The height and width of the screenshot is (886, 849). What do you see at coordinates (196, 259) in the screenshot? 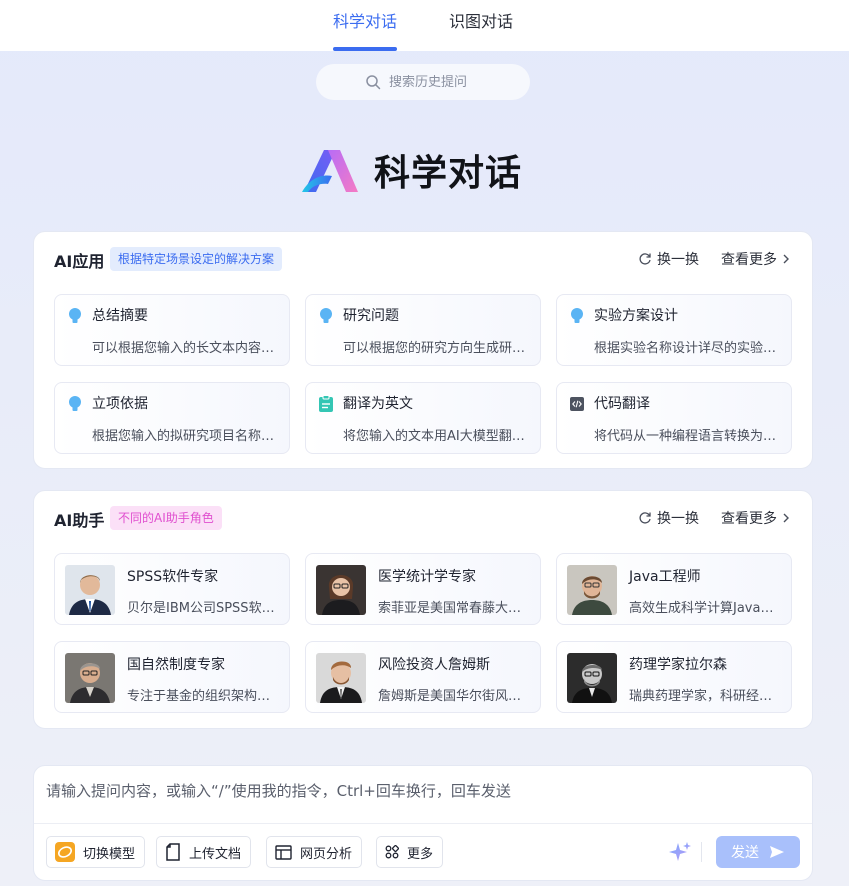
I see `ai-apps-tag: 根据特定场景设定的解决方案` at bounding box center [196, 259].